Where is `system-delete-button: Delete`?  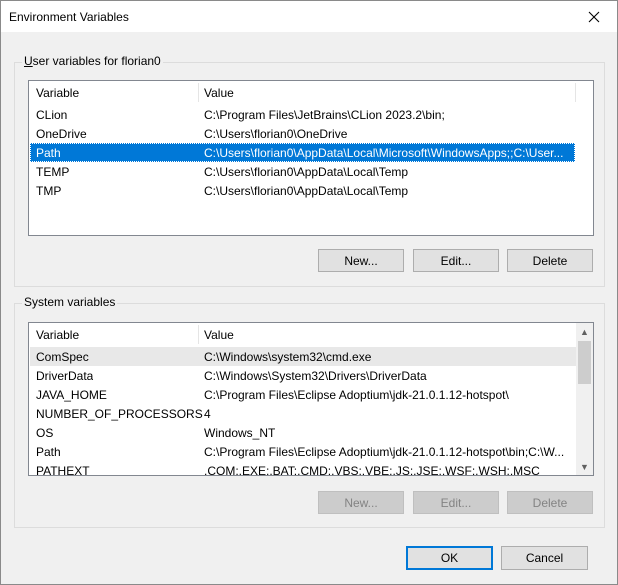 system-delete-button: Delete is located at coordinates (550, 502).